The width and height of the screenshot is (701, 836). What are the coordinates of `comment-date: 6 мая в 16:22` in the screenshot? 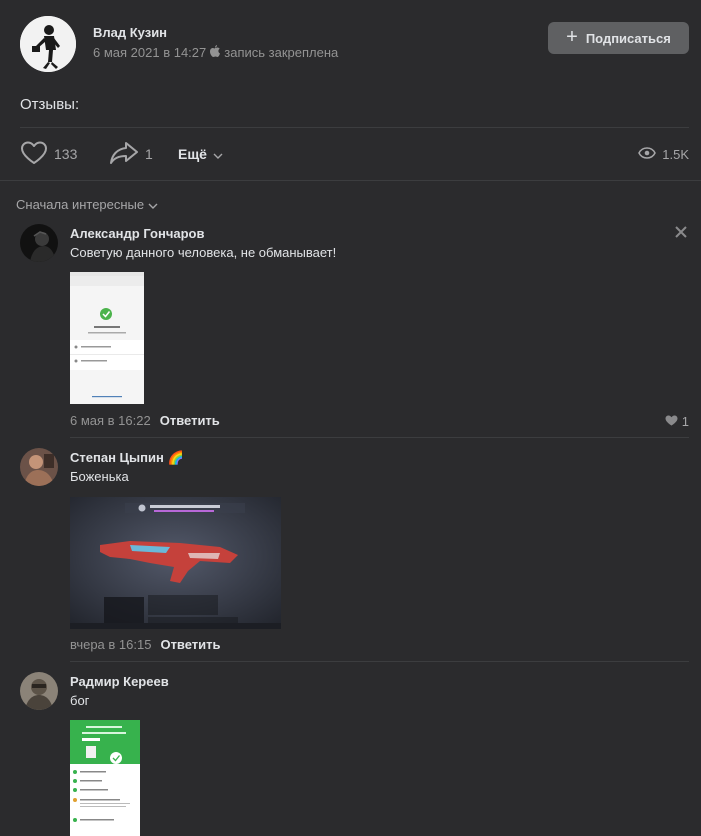 It's located at (110, 420).